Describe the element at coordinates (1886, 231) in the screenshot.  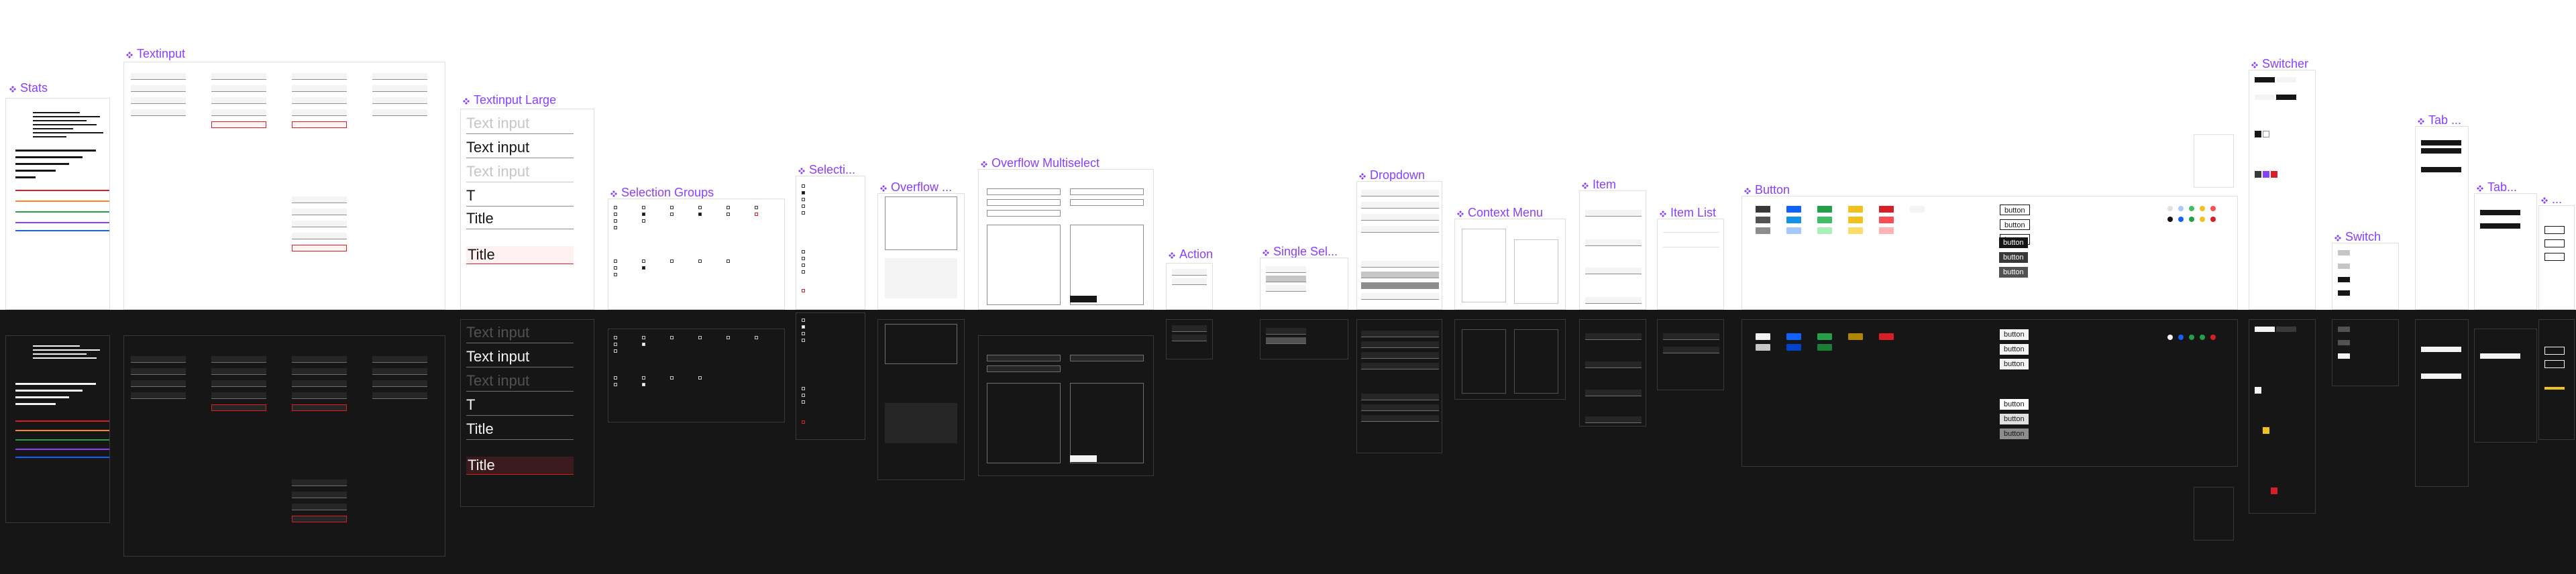
I see `button-chip-red` at that location.